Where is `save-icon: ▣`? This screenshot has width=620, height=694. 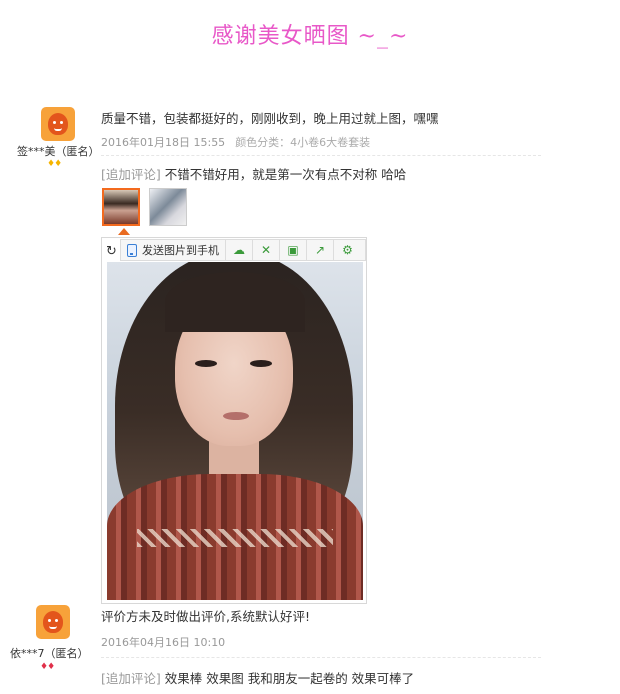 save-icon: ▣ is located at coordinates (293, 250).